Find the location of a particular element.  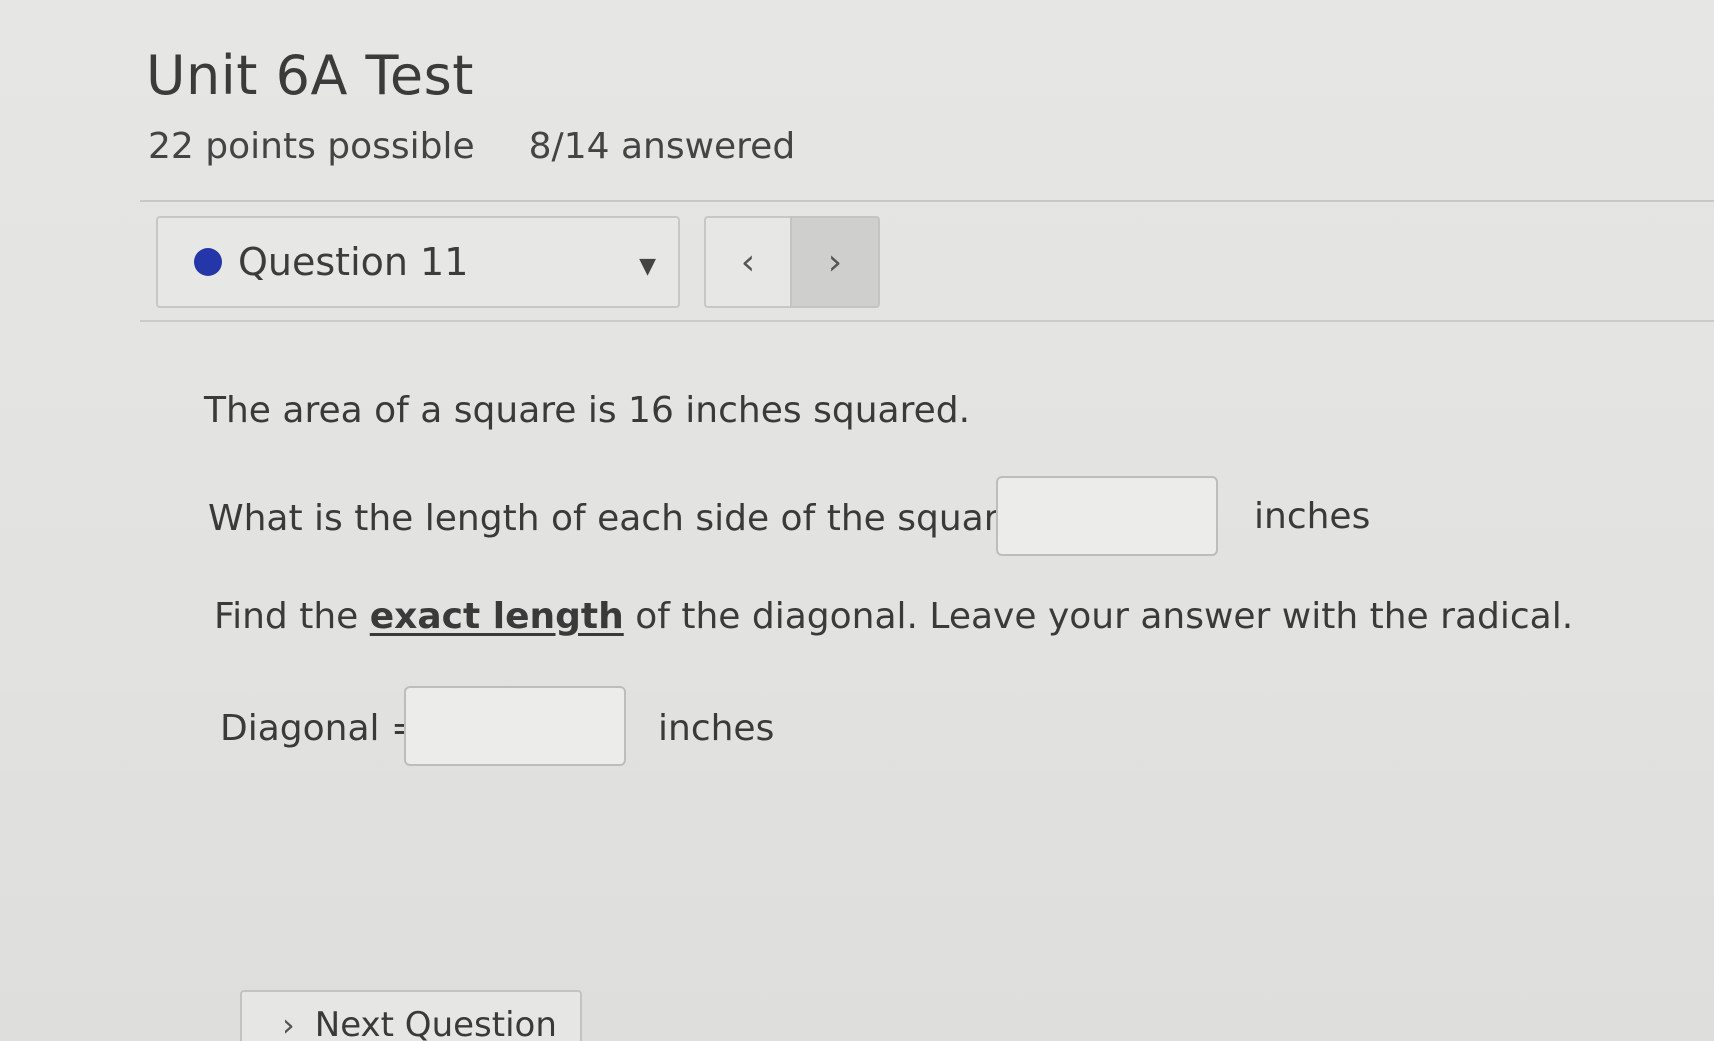

next-question-arrow-button: › is located at coordinates (835, 262).